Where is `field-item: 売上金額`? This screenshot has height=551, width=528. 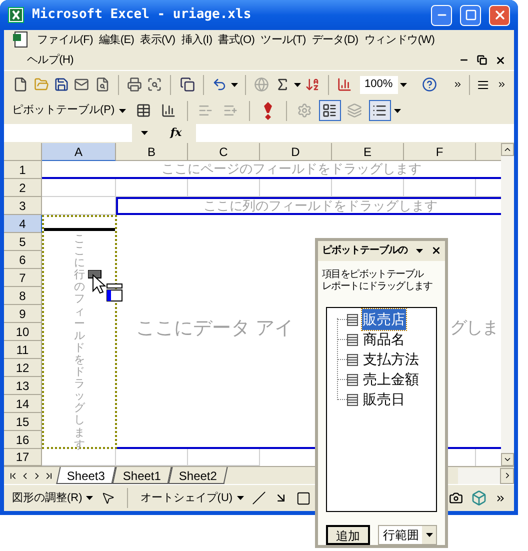
field-item: 売上金額 is located at coordinates (391, 379).